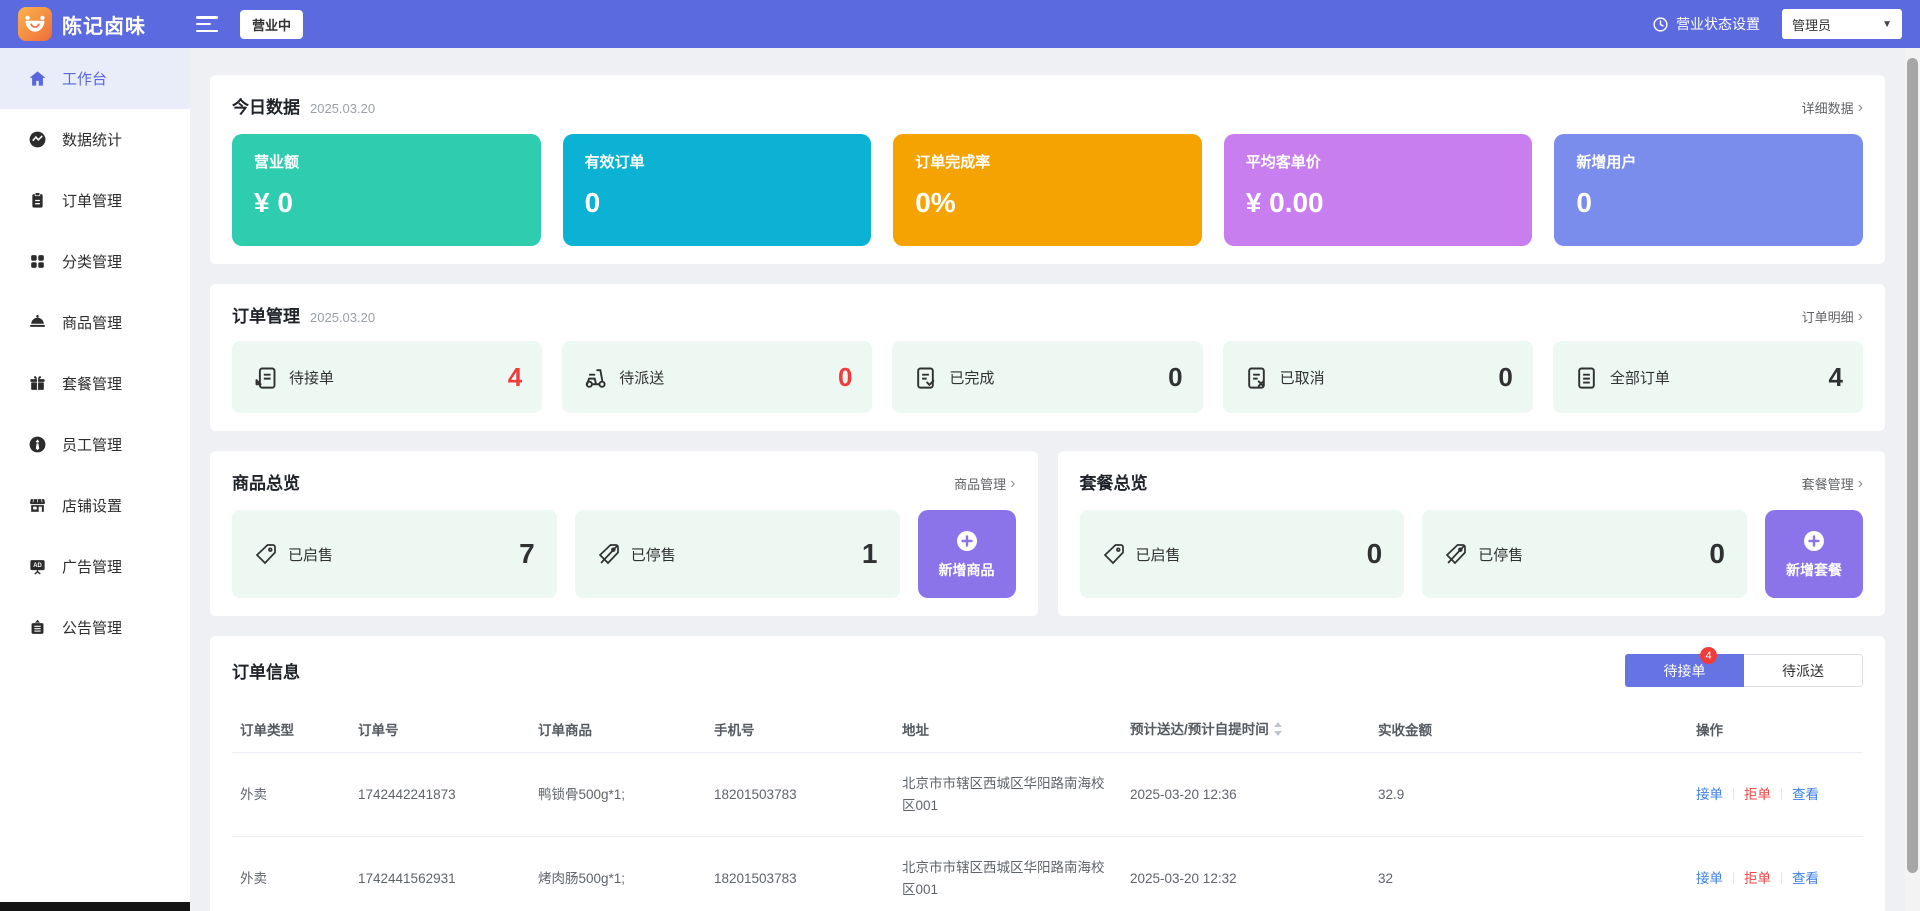  What do you see at coordinates (1584, 554) in the screenshot?
I see `combo-off-sale-stat: 已停售 0` at bounding box center [1584, 554].